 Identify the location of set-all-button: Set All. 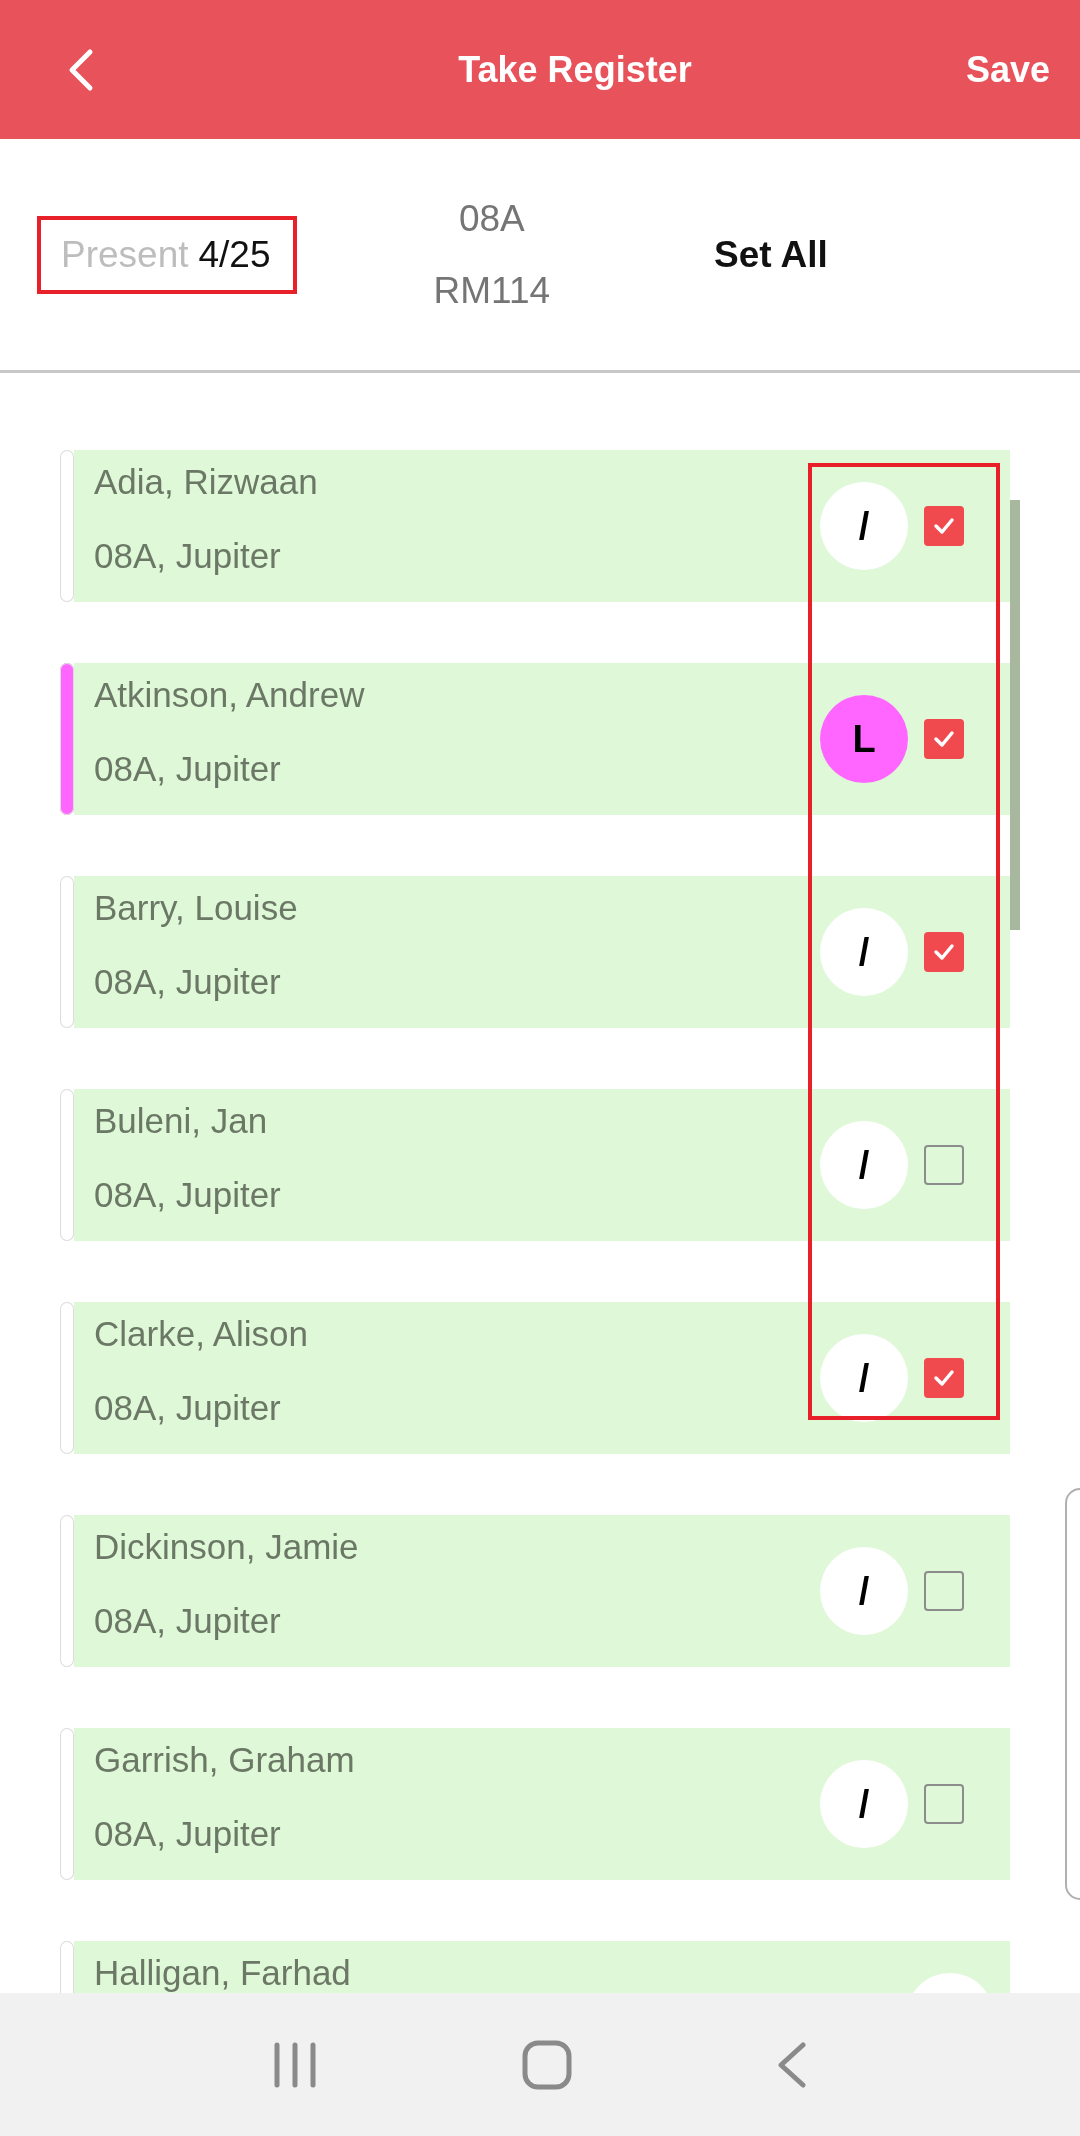
(771, 254).